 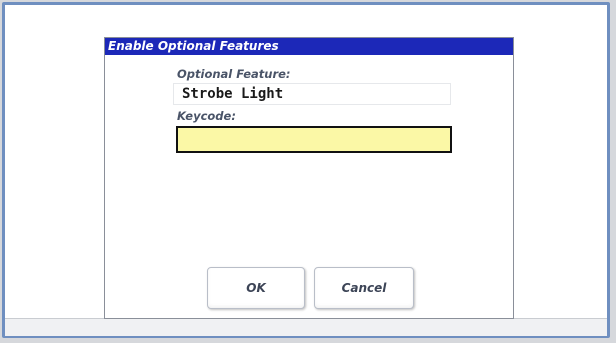 I want to click on keycode-input, so click(x=314, y=139).